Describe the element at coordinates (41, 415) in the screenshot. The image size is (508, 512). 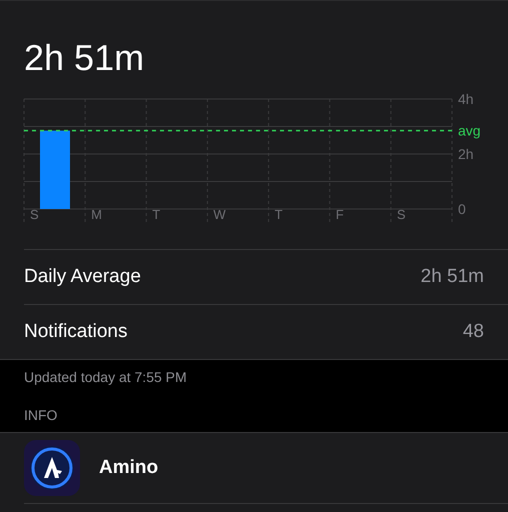
I see `section-header: INFO` at that location.